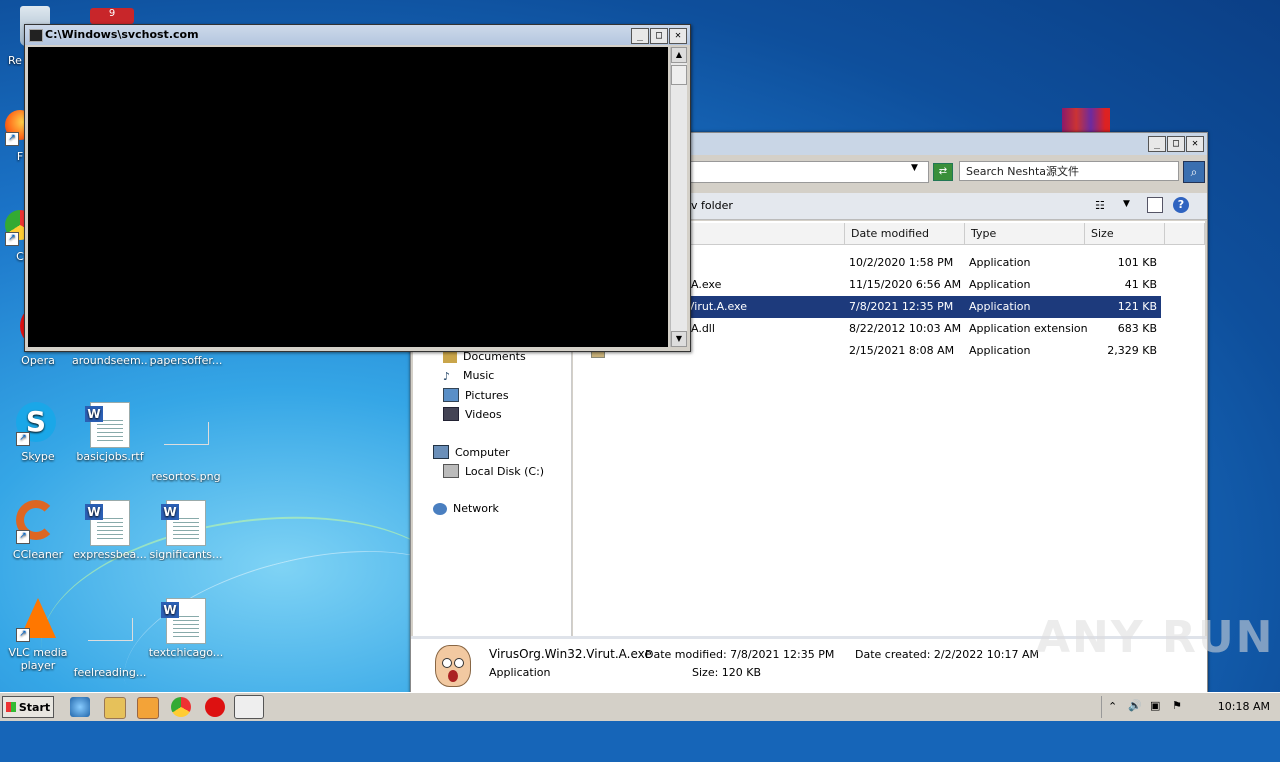  What do you see at coordinates (479, 375) in the screenshot?
I see `nav-label: Music` at bounding box center [479, 375].